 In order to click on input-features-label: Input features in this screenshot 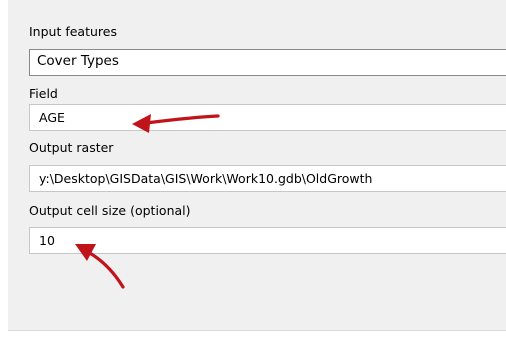, I will do `click(73, 31)`.